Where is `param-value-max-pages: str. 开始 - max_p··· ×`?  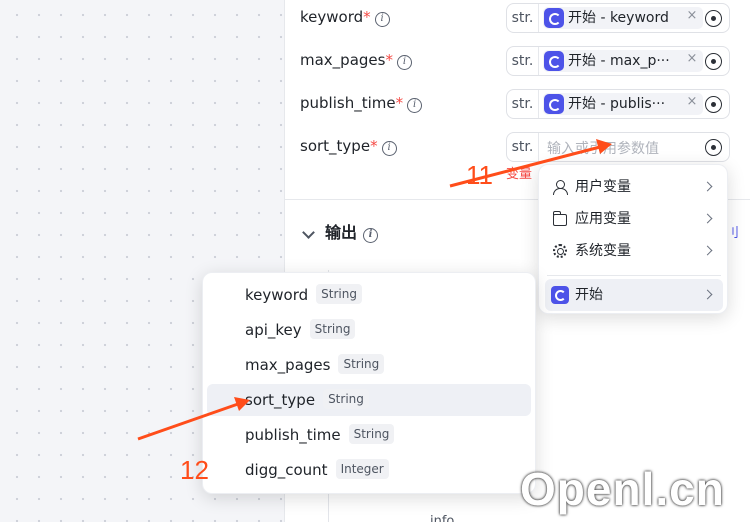
param-value-max-pages: str. 开始 - max_p··· × is located at coordinates (618, 61).